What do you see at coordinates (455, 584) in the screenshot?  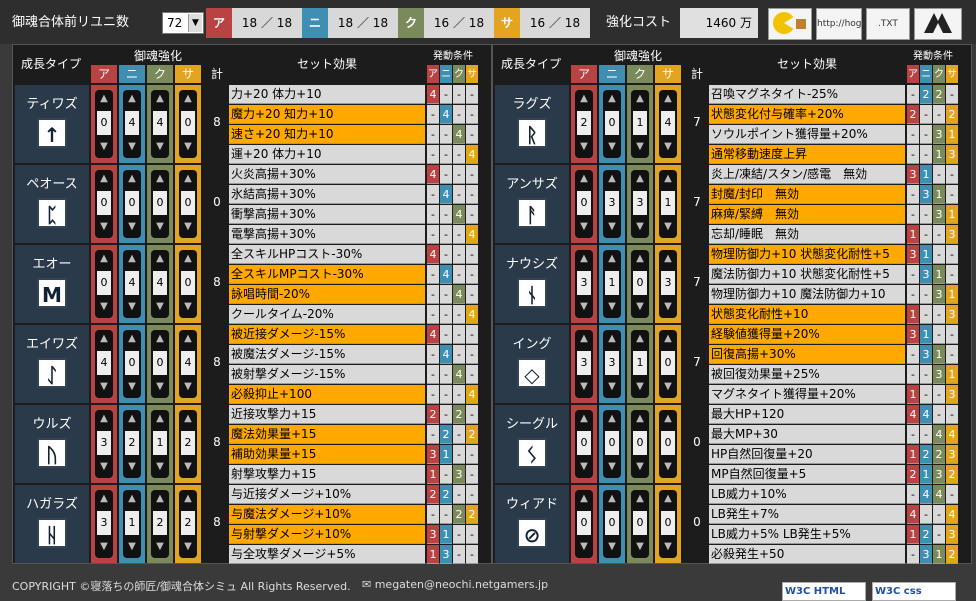 I see `email-link: ✉ megaten@neochi.netgamers.jp` at bounding box center [455, 584].